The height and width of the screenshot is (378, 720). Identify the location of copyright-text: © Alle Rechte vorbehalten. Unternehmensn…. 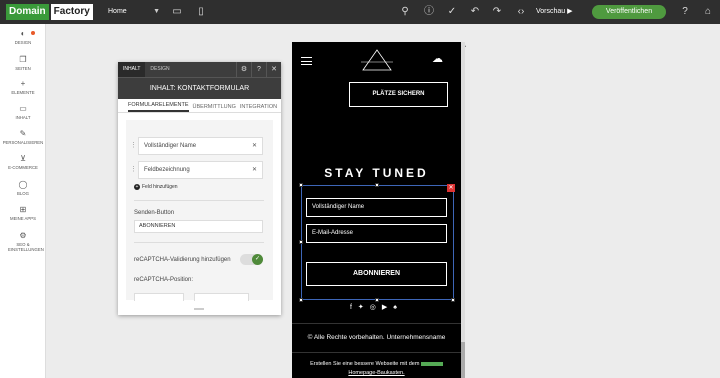
(376, 337).